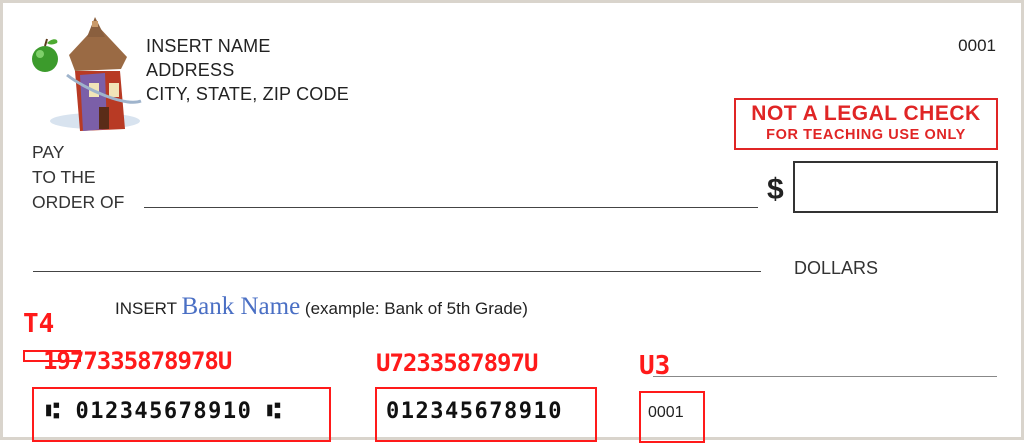 This screenshot has width=1024, height=443. I want to click on annotation-t4: T4, so click(39, 324).